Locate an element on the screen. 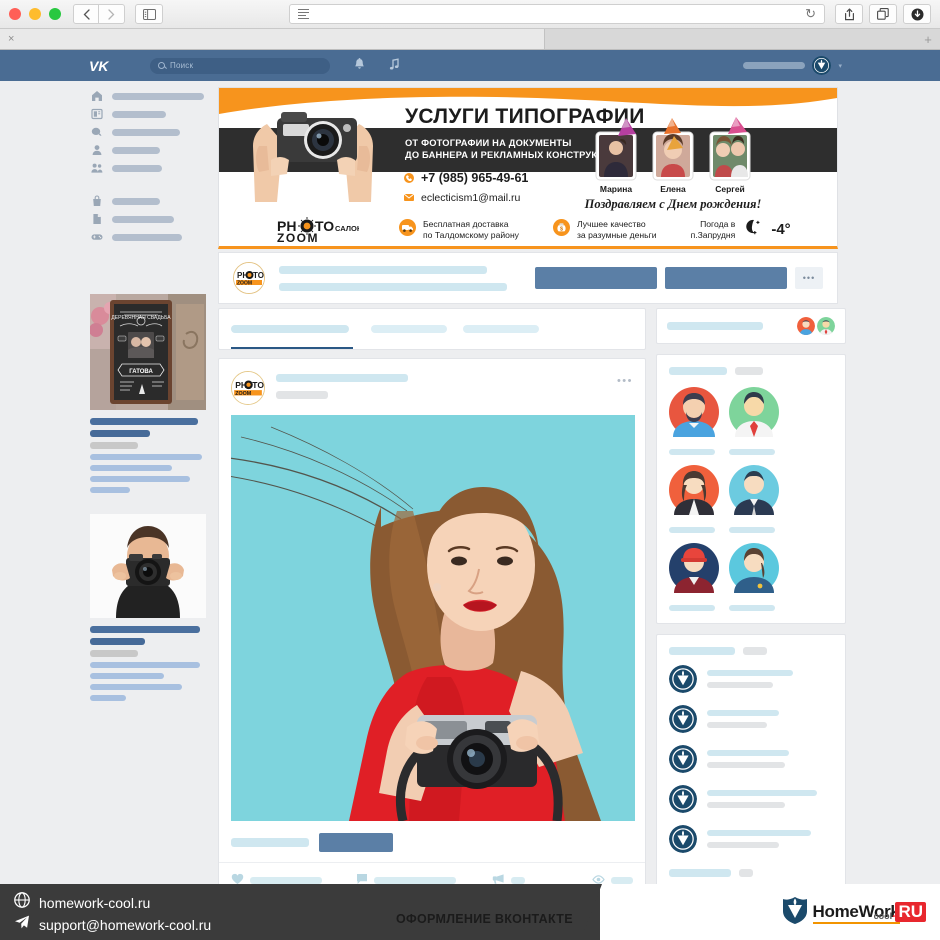 Image resolution: width=940 pixels, height=940 pixels. sidebar-item-market is located at coordinates (146, 201).